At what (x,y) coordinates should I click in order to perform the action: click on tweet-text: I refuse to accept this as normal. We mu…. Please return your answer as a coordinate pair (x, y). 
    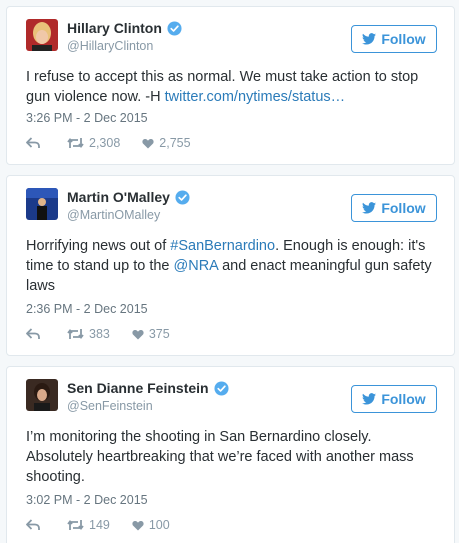
    Looking at the image, I should click on (231, 87).